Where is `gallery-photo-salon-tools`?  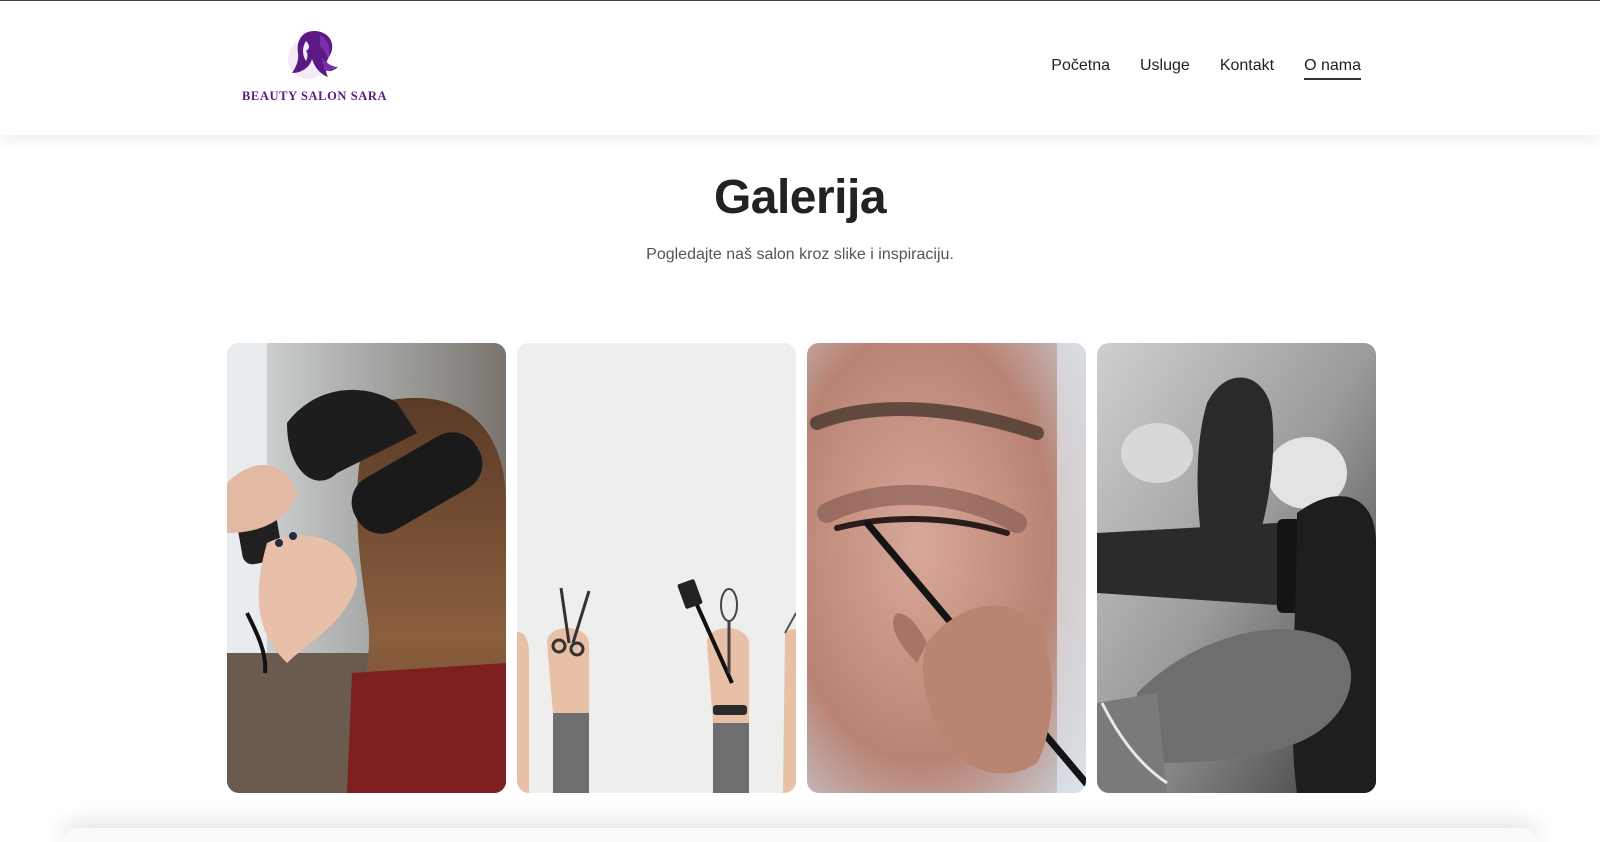
gallery-photo-salon-tools is located at coordinates (656, 568).